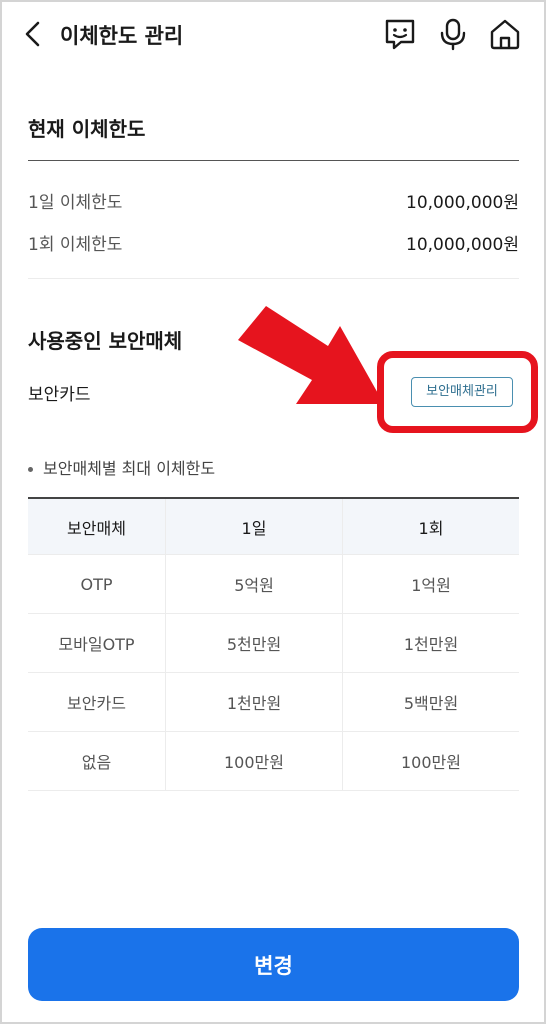 This screenshot has height=1024, width=546. I want to click on top-bar: 이체한도 관리, so click(273, 35).